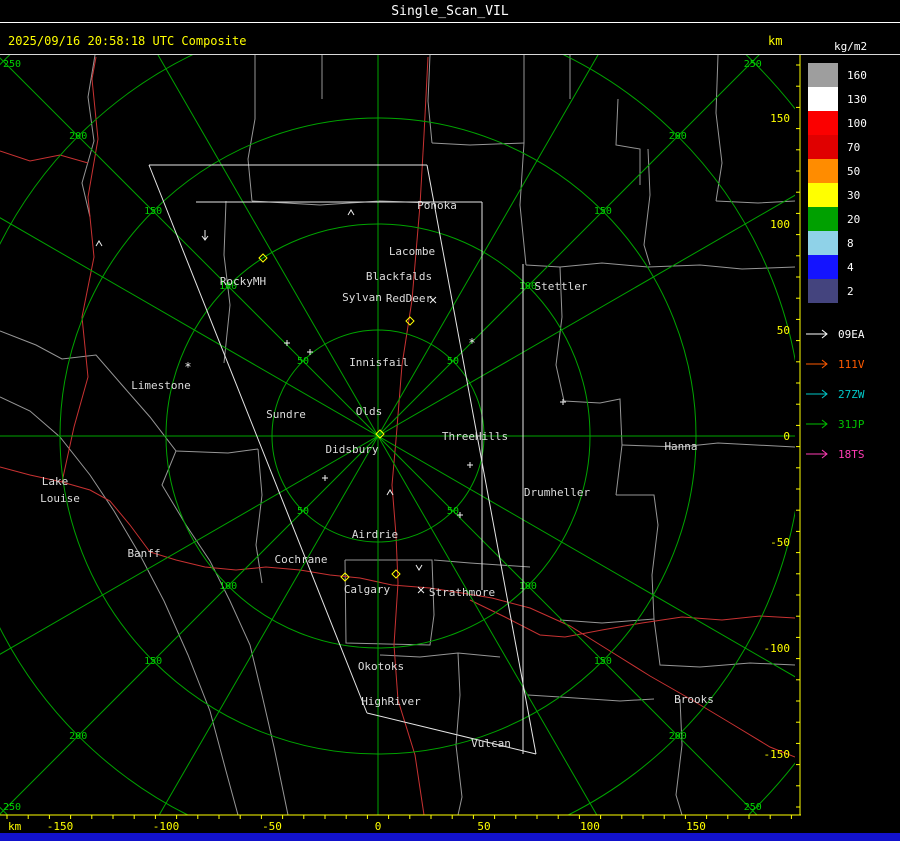 This screenshot has height=841, width=900. What do you see at coordinates (301, 559) in the screenshot?
I see `city-label: Cochrane` at bounding box center [301, 559].